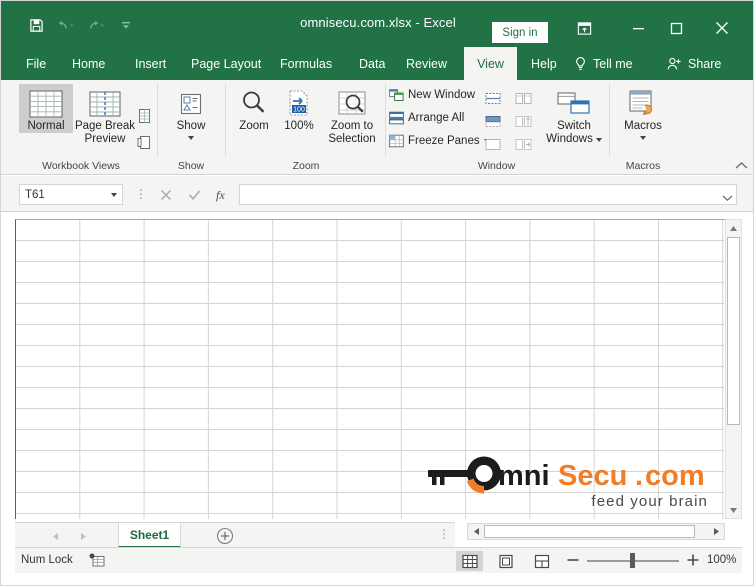 This screenshot has width=754, height=586. Describe the element at coordinates (505, 561) in the screenshot. I see `page-layout-view-button` at that location.